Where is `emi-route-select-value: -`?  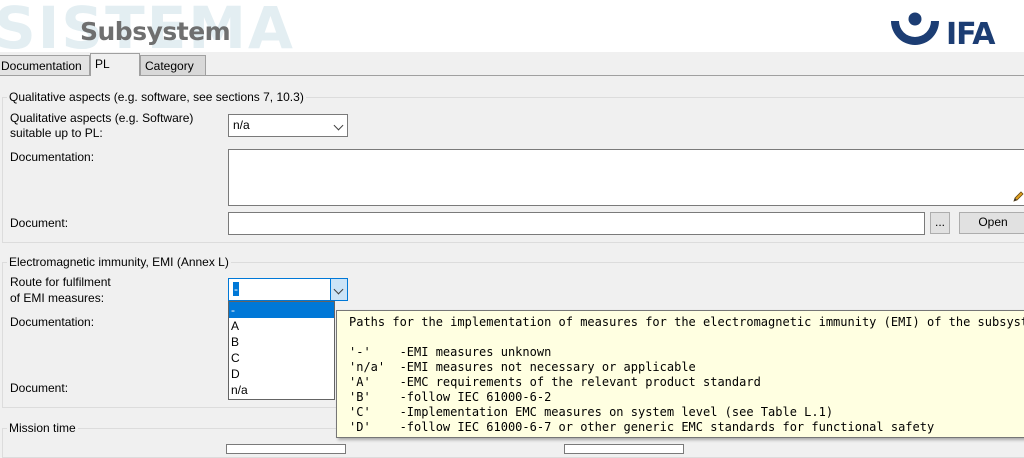
emi-route-select-value: - is located at coordinates (236, 289).